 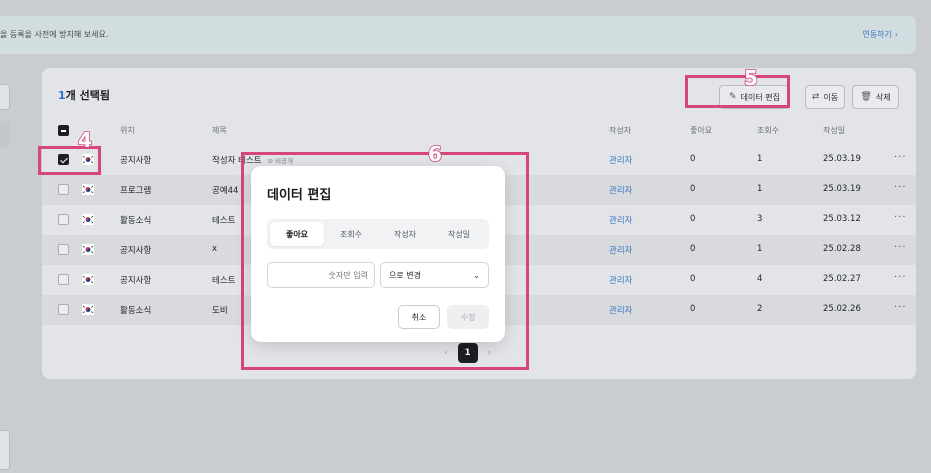 I want to click on header-date: 작성일, so click(x=834, y=130).